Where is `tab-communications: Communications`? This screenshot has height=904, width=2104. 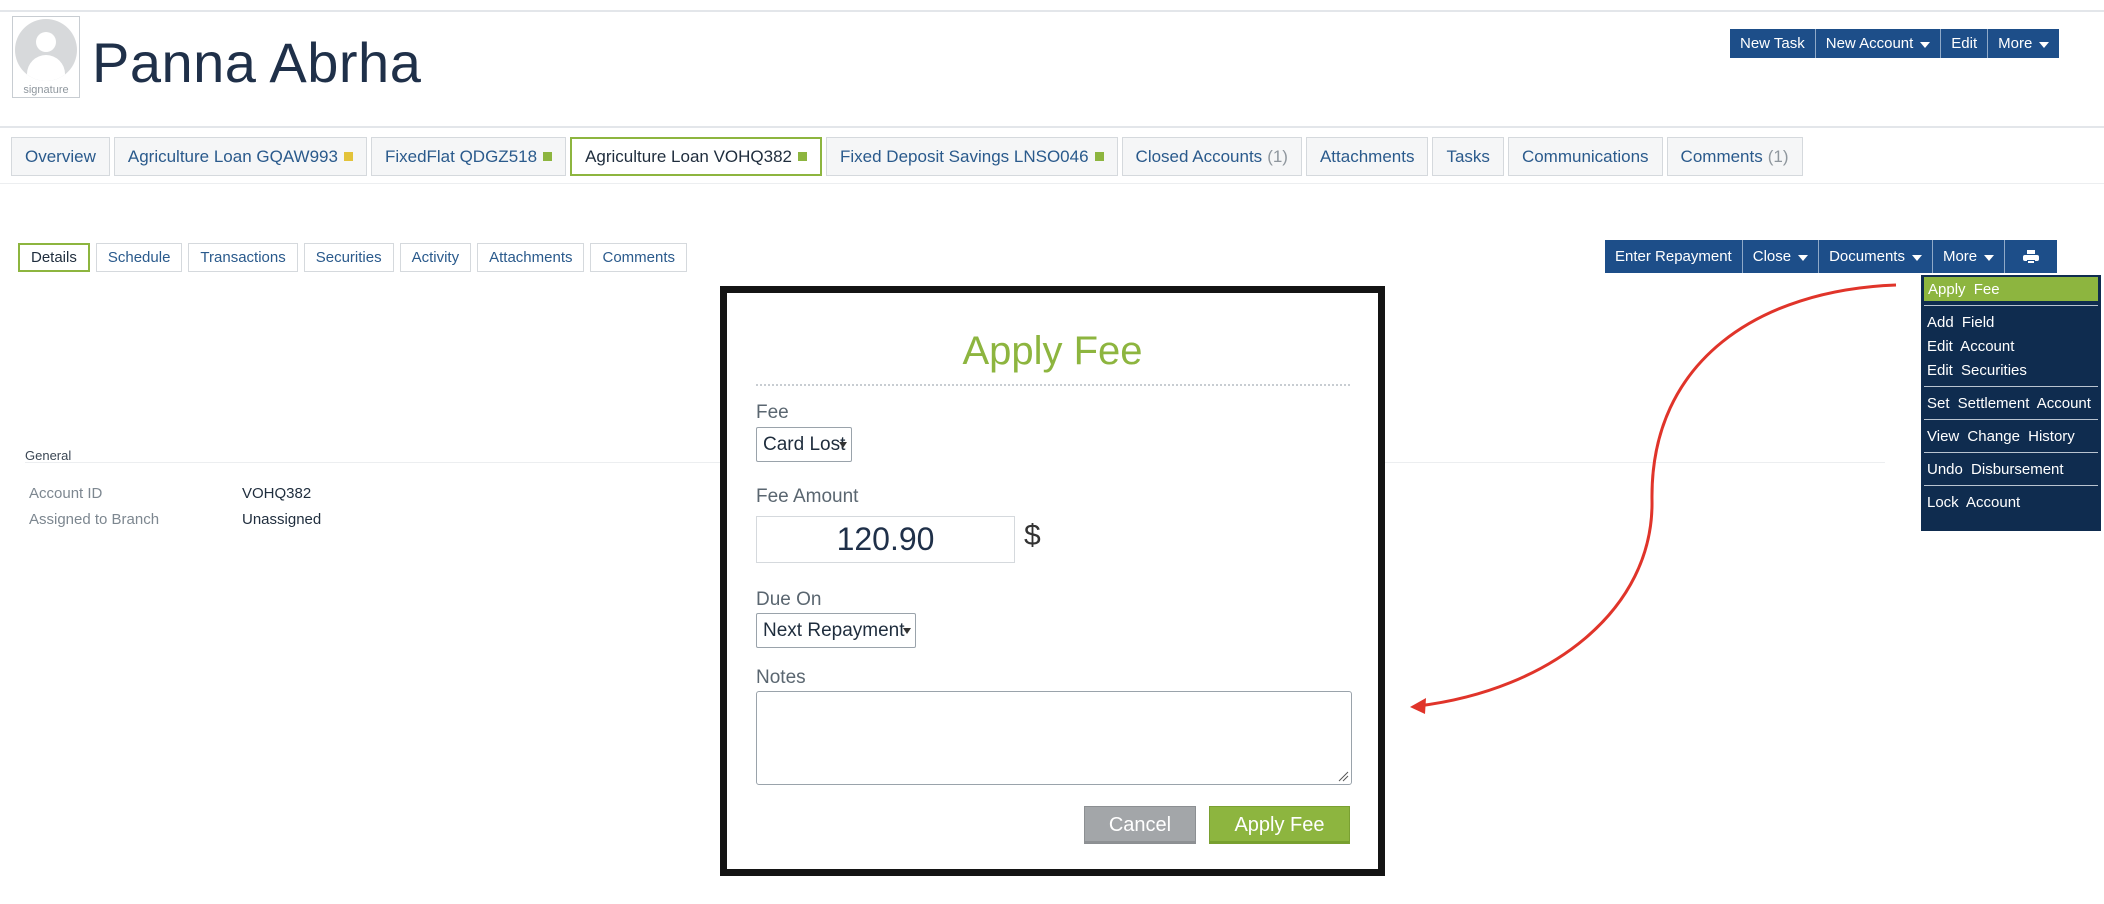
tab-communications: Communications is located at coordinates (1585, 156).